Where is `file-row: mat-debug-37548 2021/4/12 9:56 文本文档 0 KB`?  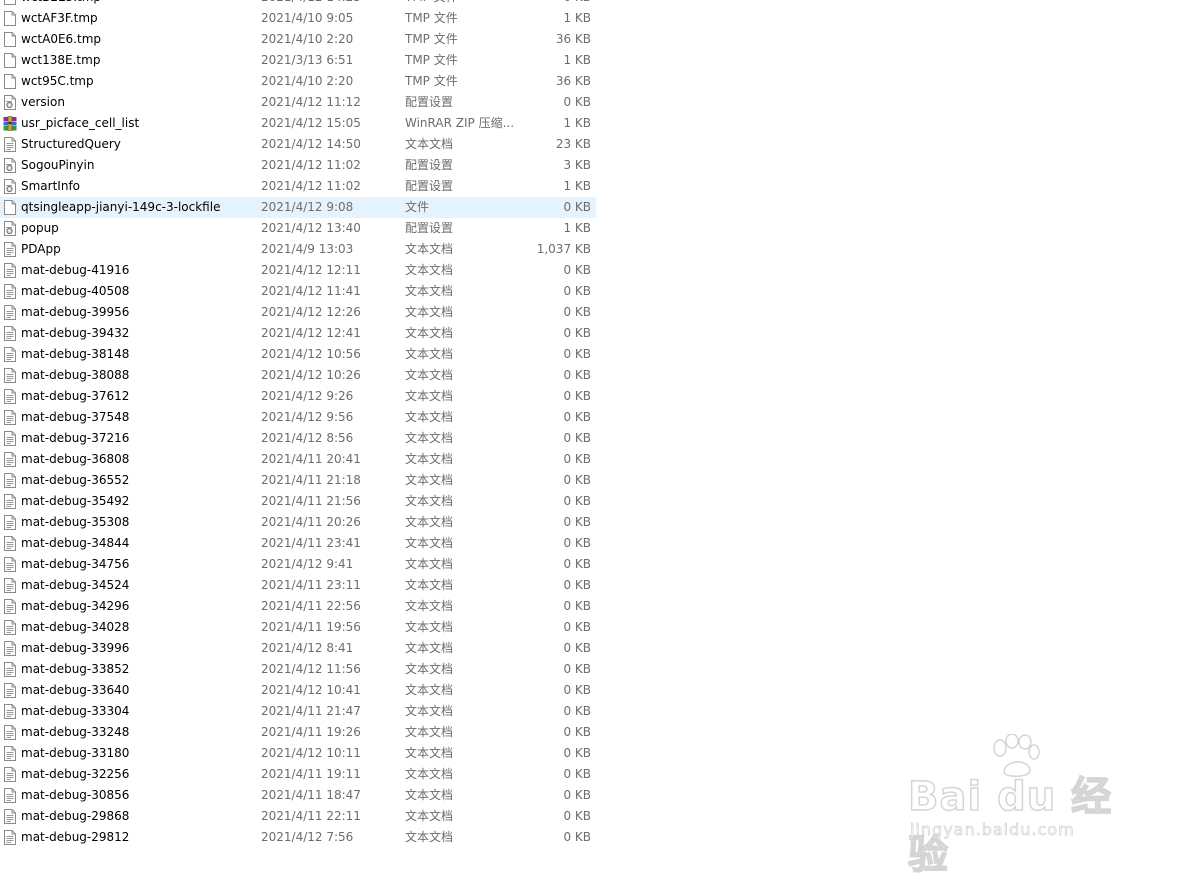
file-row: mat-debug-37548 2021/4/12 9:56 文本文档 0 KB is located at coordinates (298, 417).